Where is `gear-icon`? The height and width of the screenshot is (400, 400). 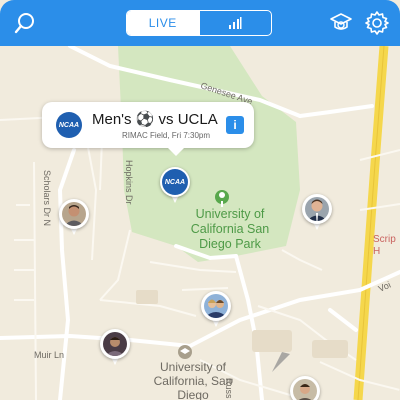
gear-icon is located at coordinates (377, 23).